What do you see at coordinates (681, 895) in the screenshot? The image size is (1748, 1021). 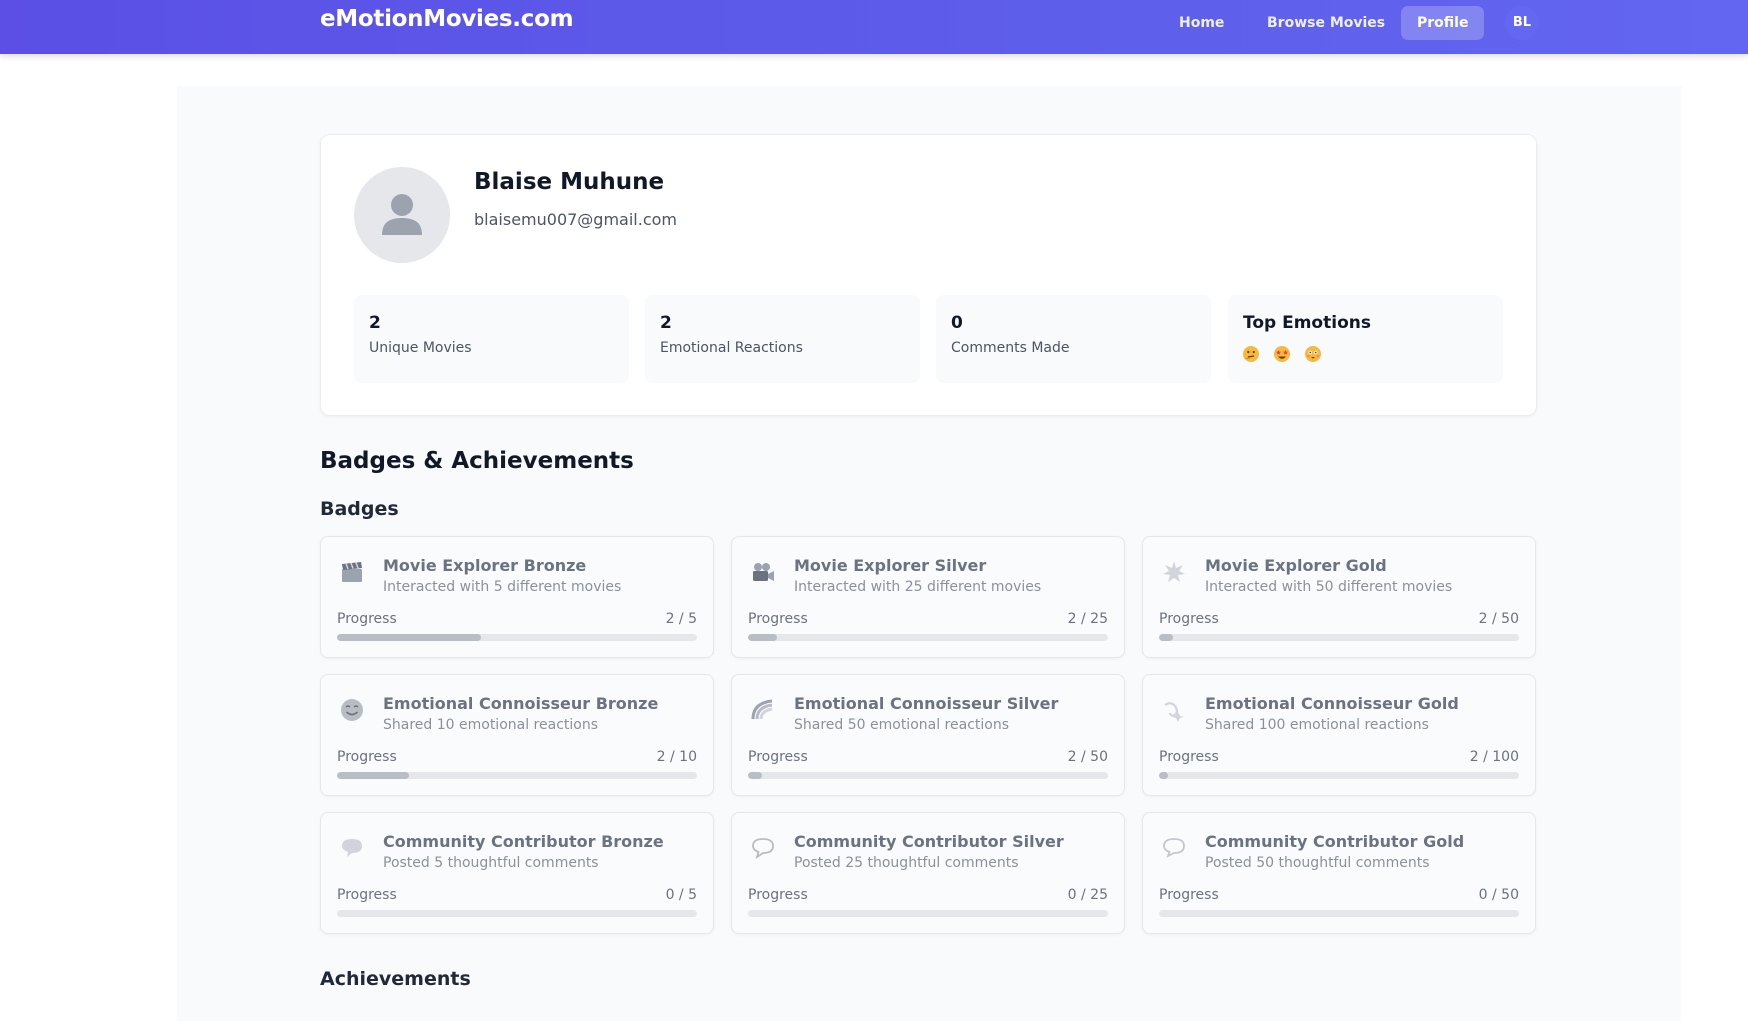 I see `badge-progress-count: 0 / 5` at bounding box center [681, 895].